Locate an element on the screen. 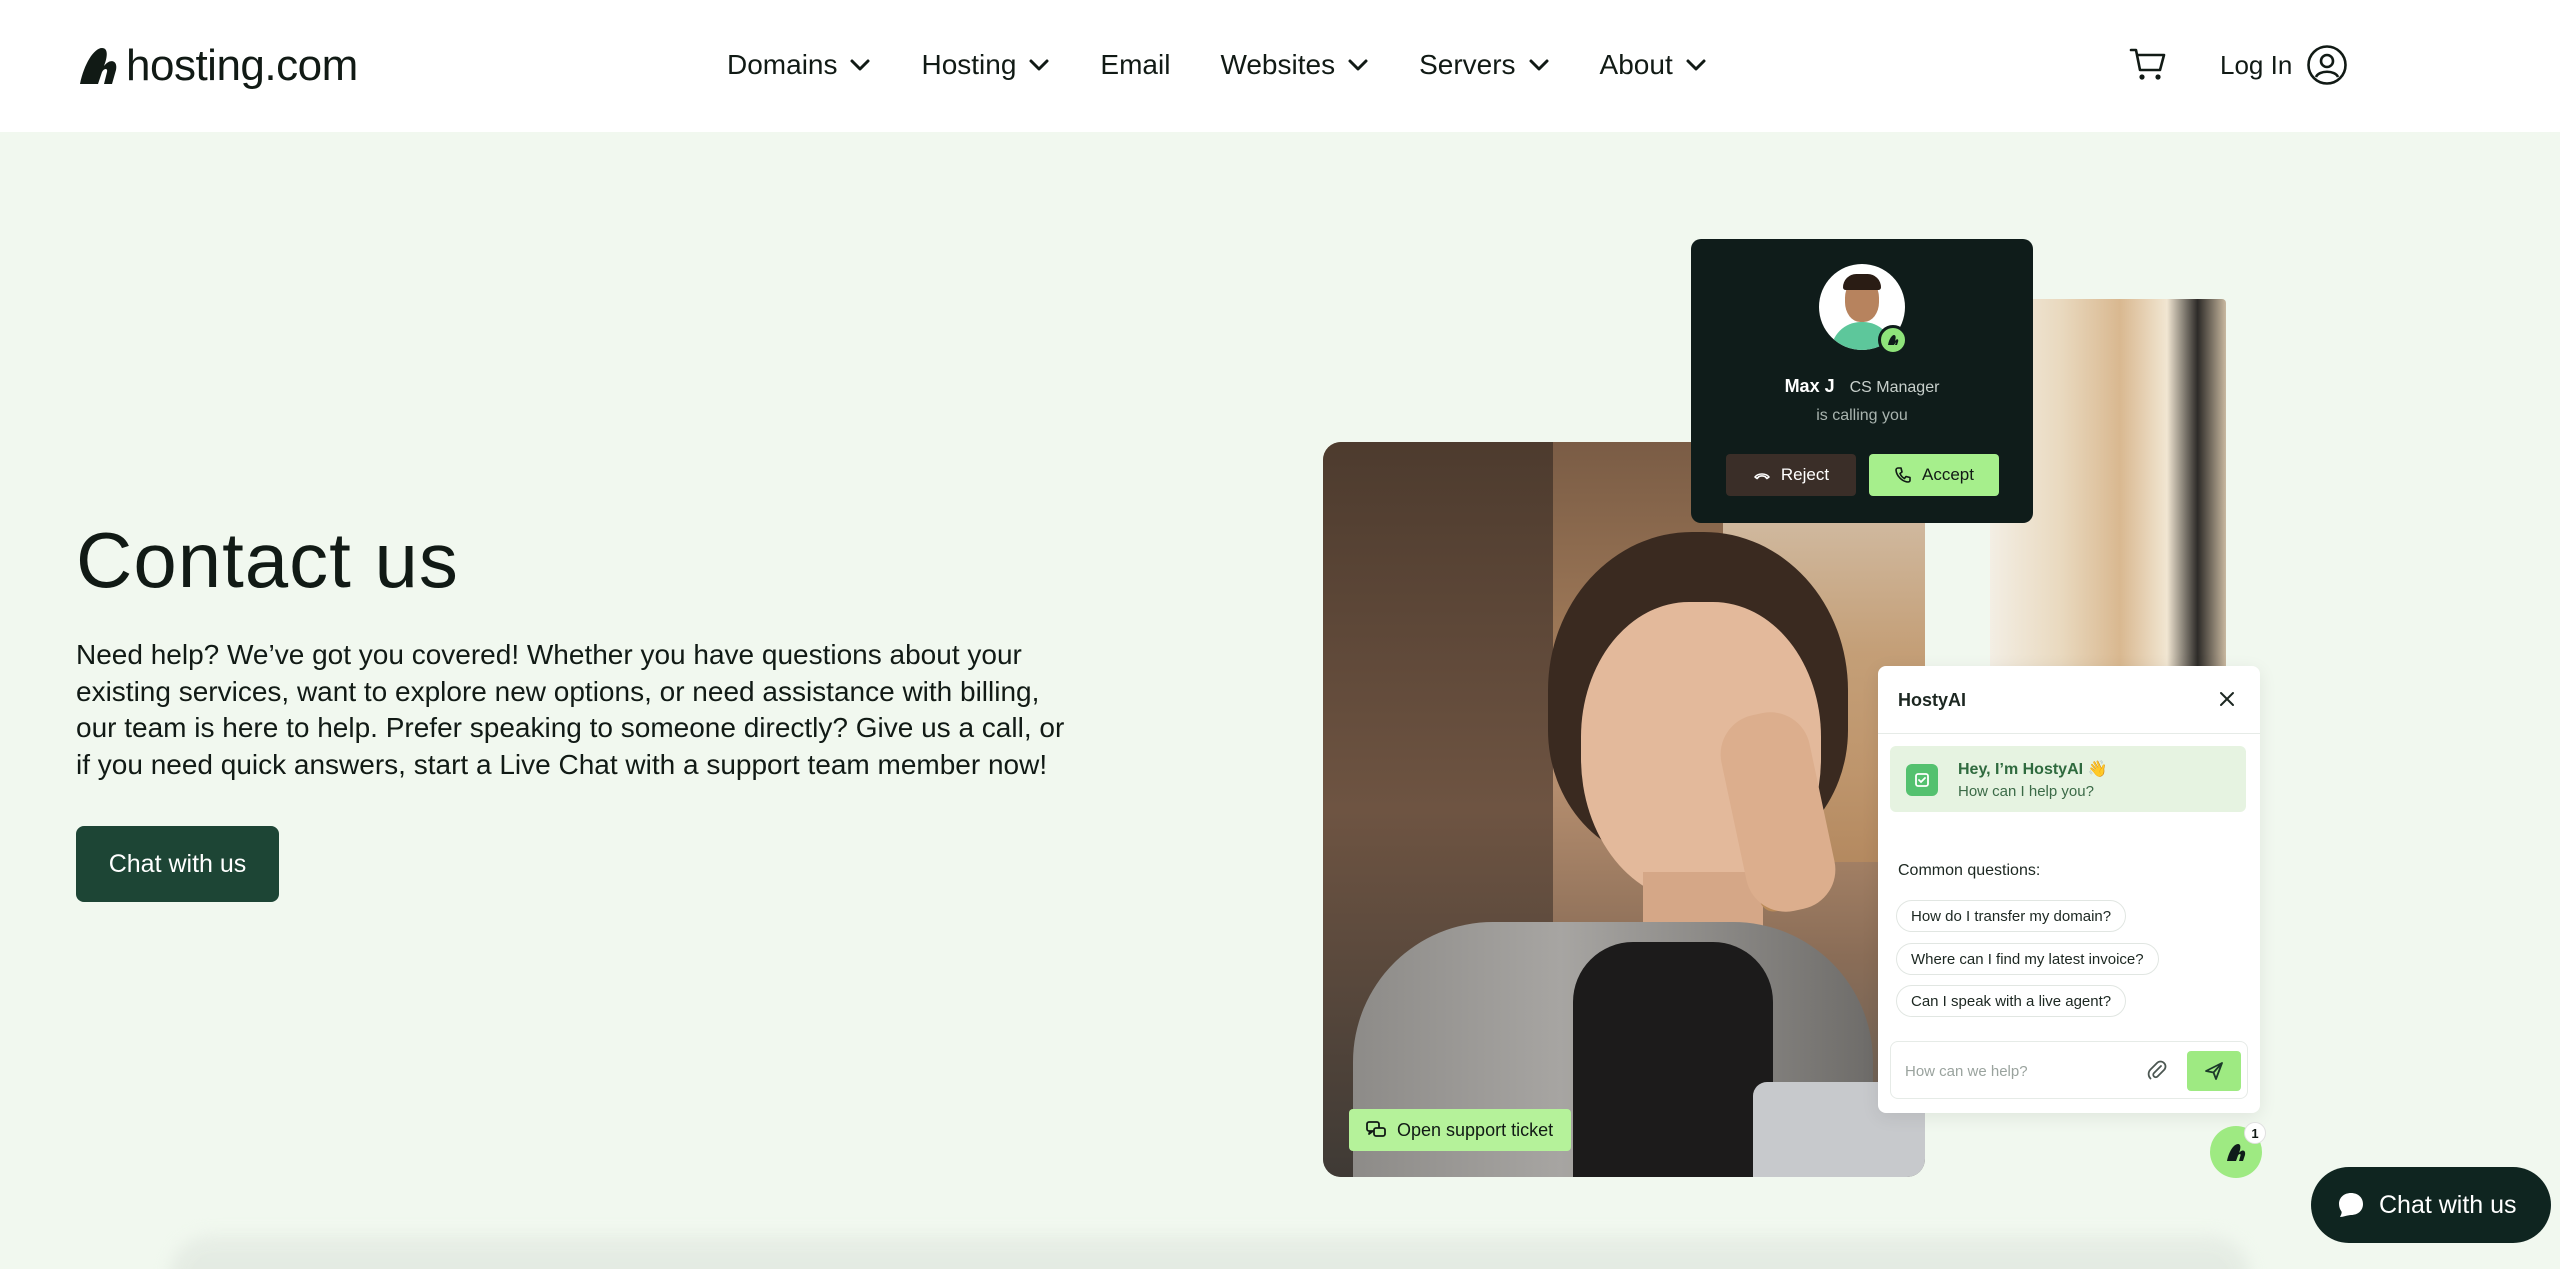 This screenshot has height=1269, width=2560. caller-name: Max J is located at coordinates (1809, 386).